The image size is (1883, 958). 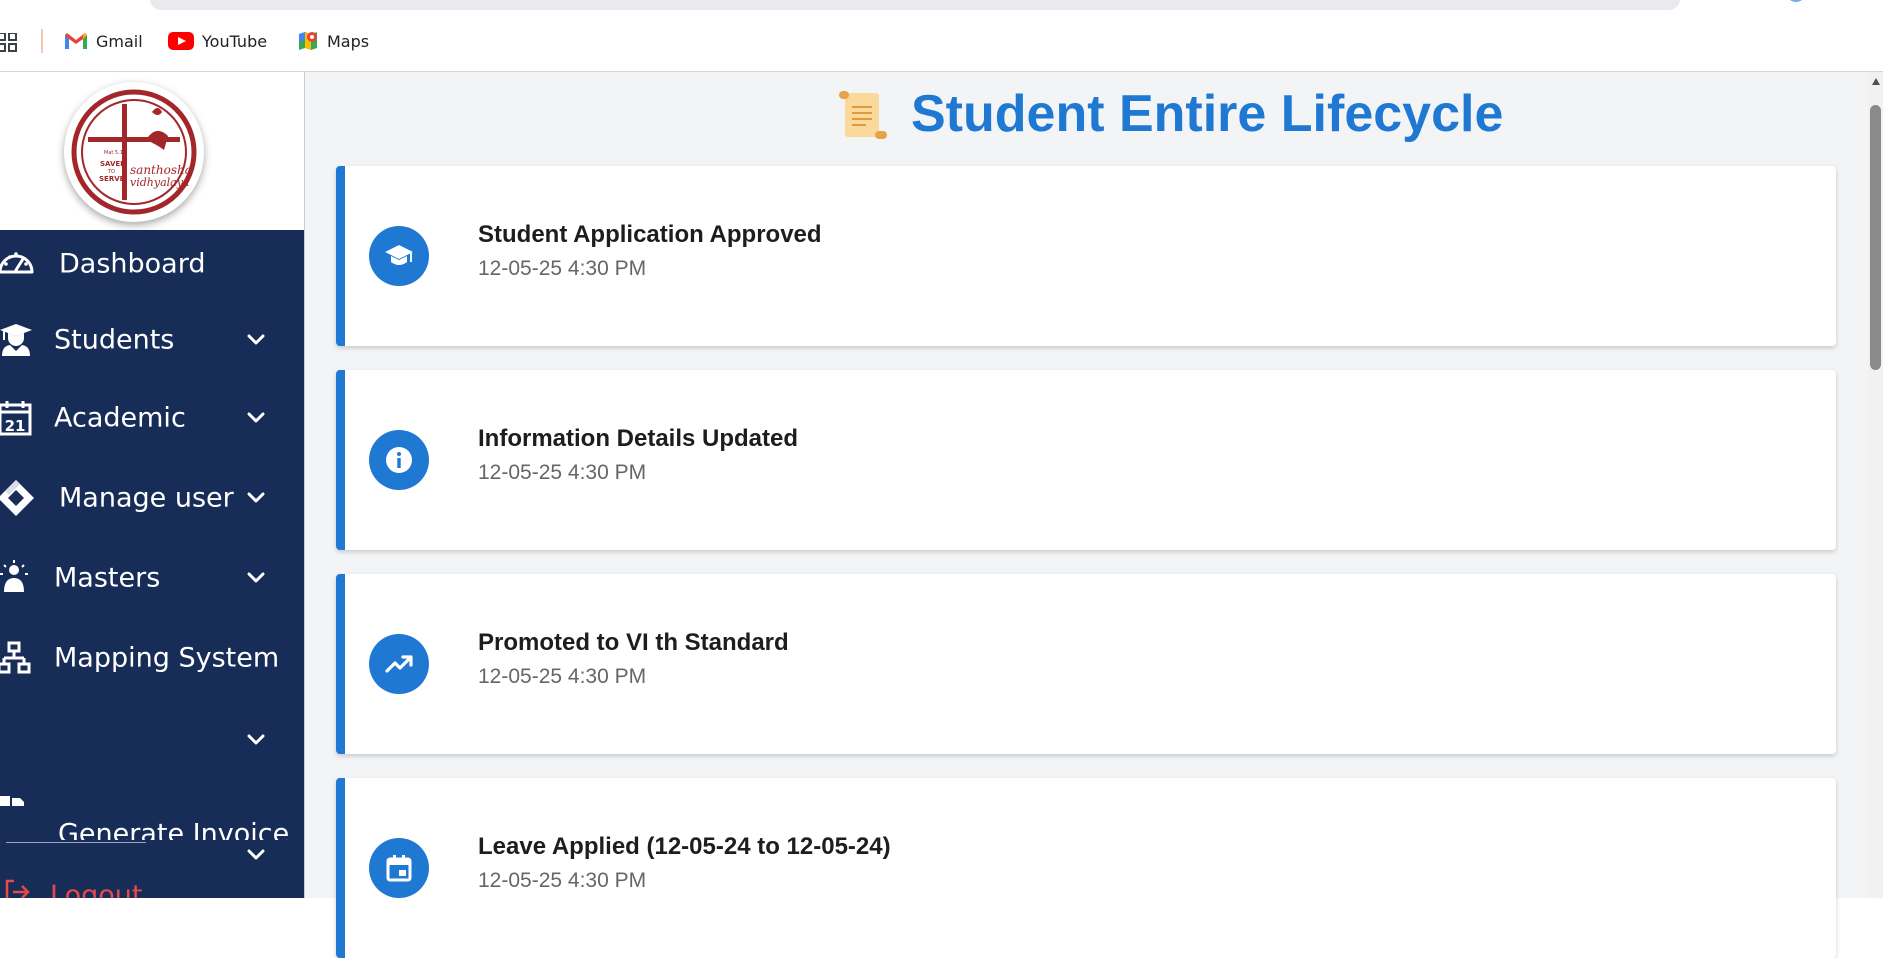 I want to click on youtube-icon, so click(x=181, y=41).